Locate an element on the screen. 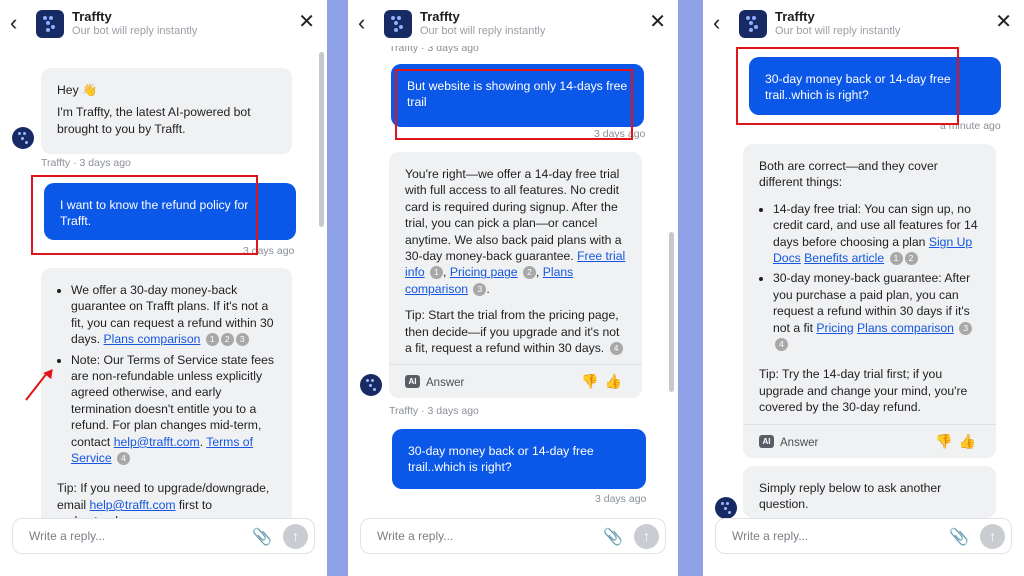 The image size is (1024, 576). source-link: Pricing page is located at coordinates (484, 272).